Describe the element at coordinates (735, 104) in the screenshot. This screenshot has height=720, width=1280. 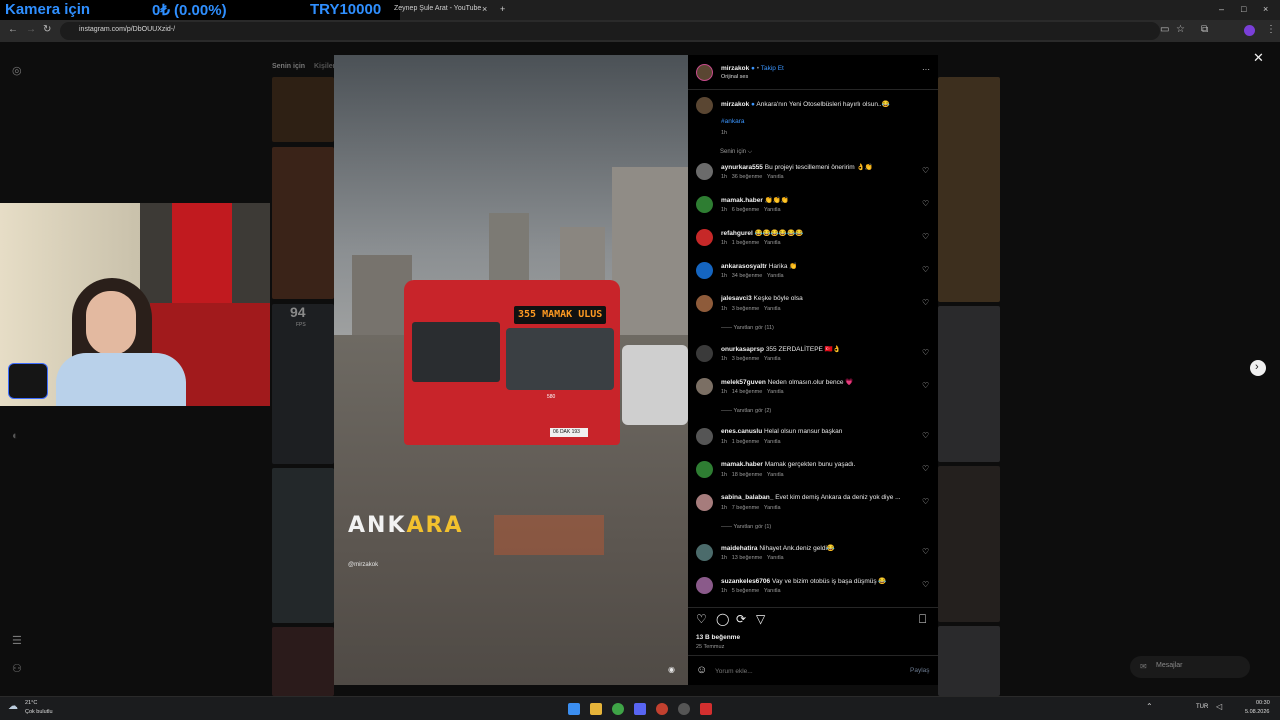
I see `caption-username: mirzakok` at that location.